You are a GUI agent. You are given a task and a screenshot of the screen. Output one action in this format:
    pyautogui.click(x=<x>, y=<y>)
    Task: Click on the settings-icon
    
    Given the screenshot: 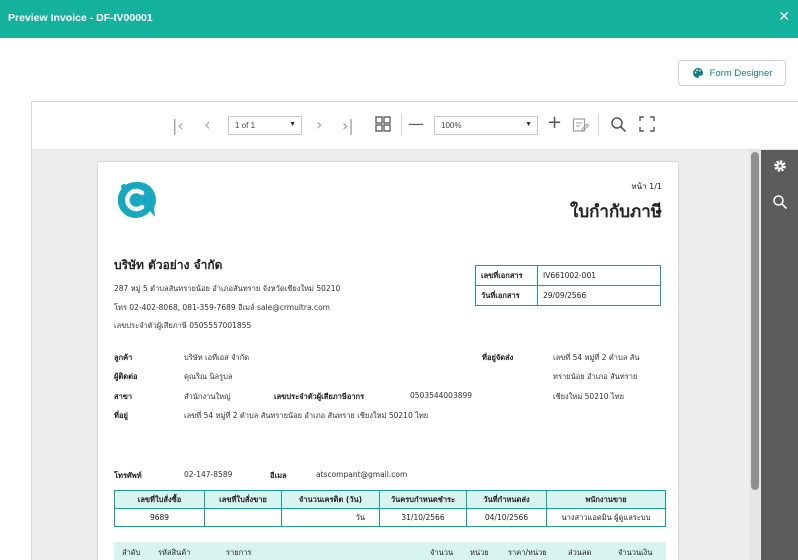 What is the action you would take?
    pyautogui.click(x=780, y=166)
    